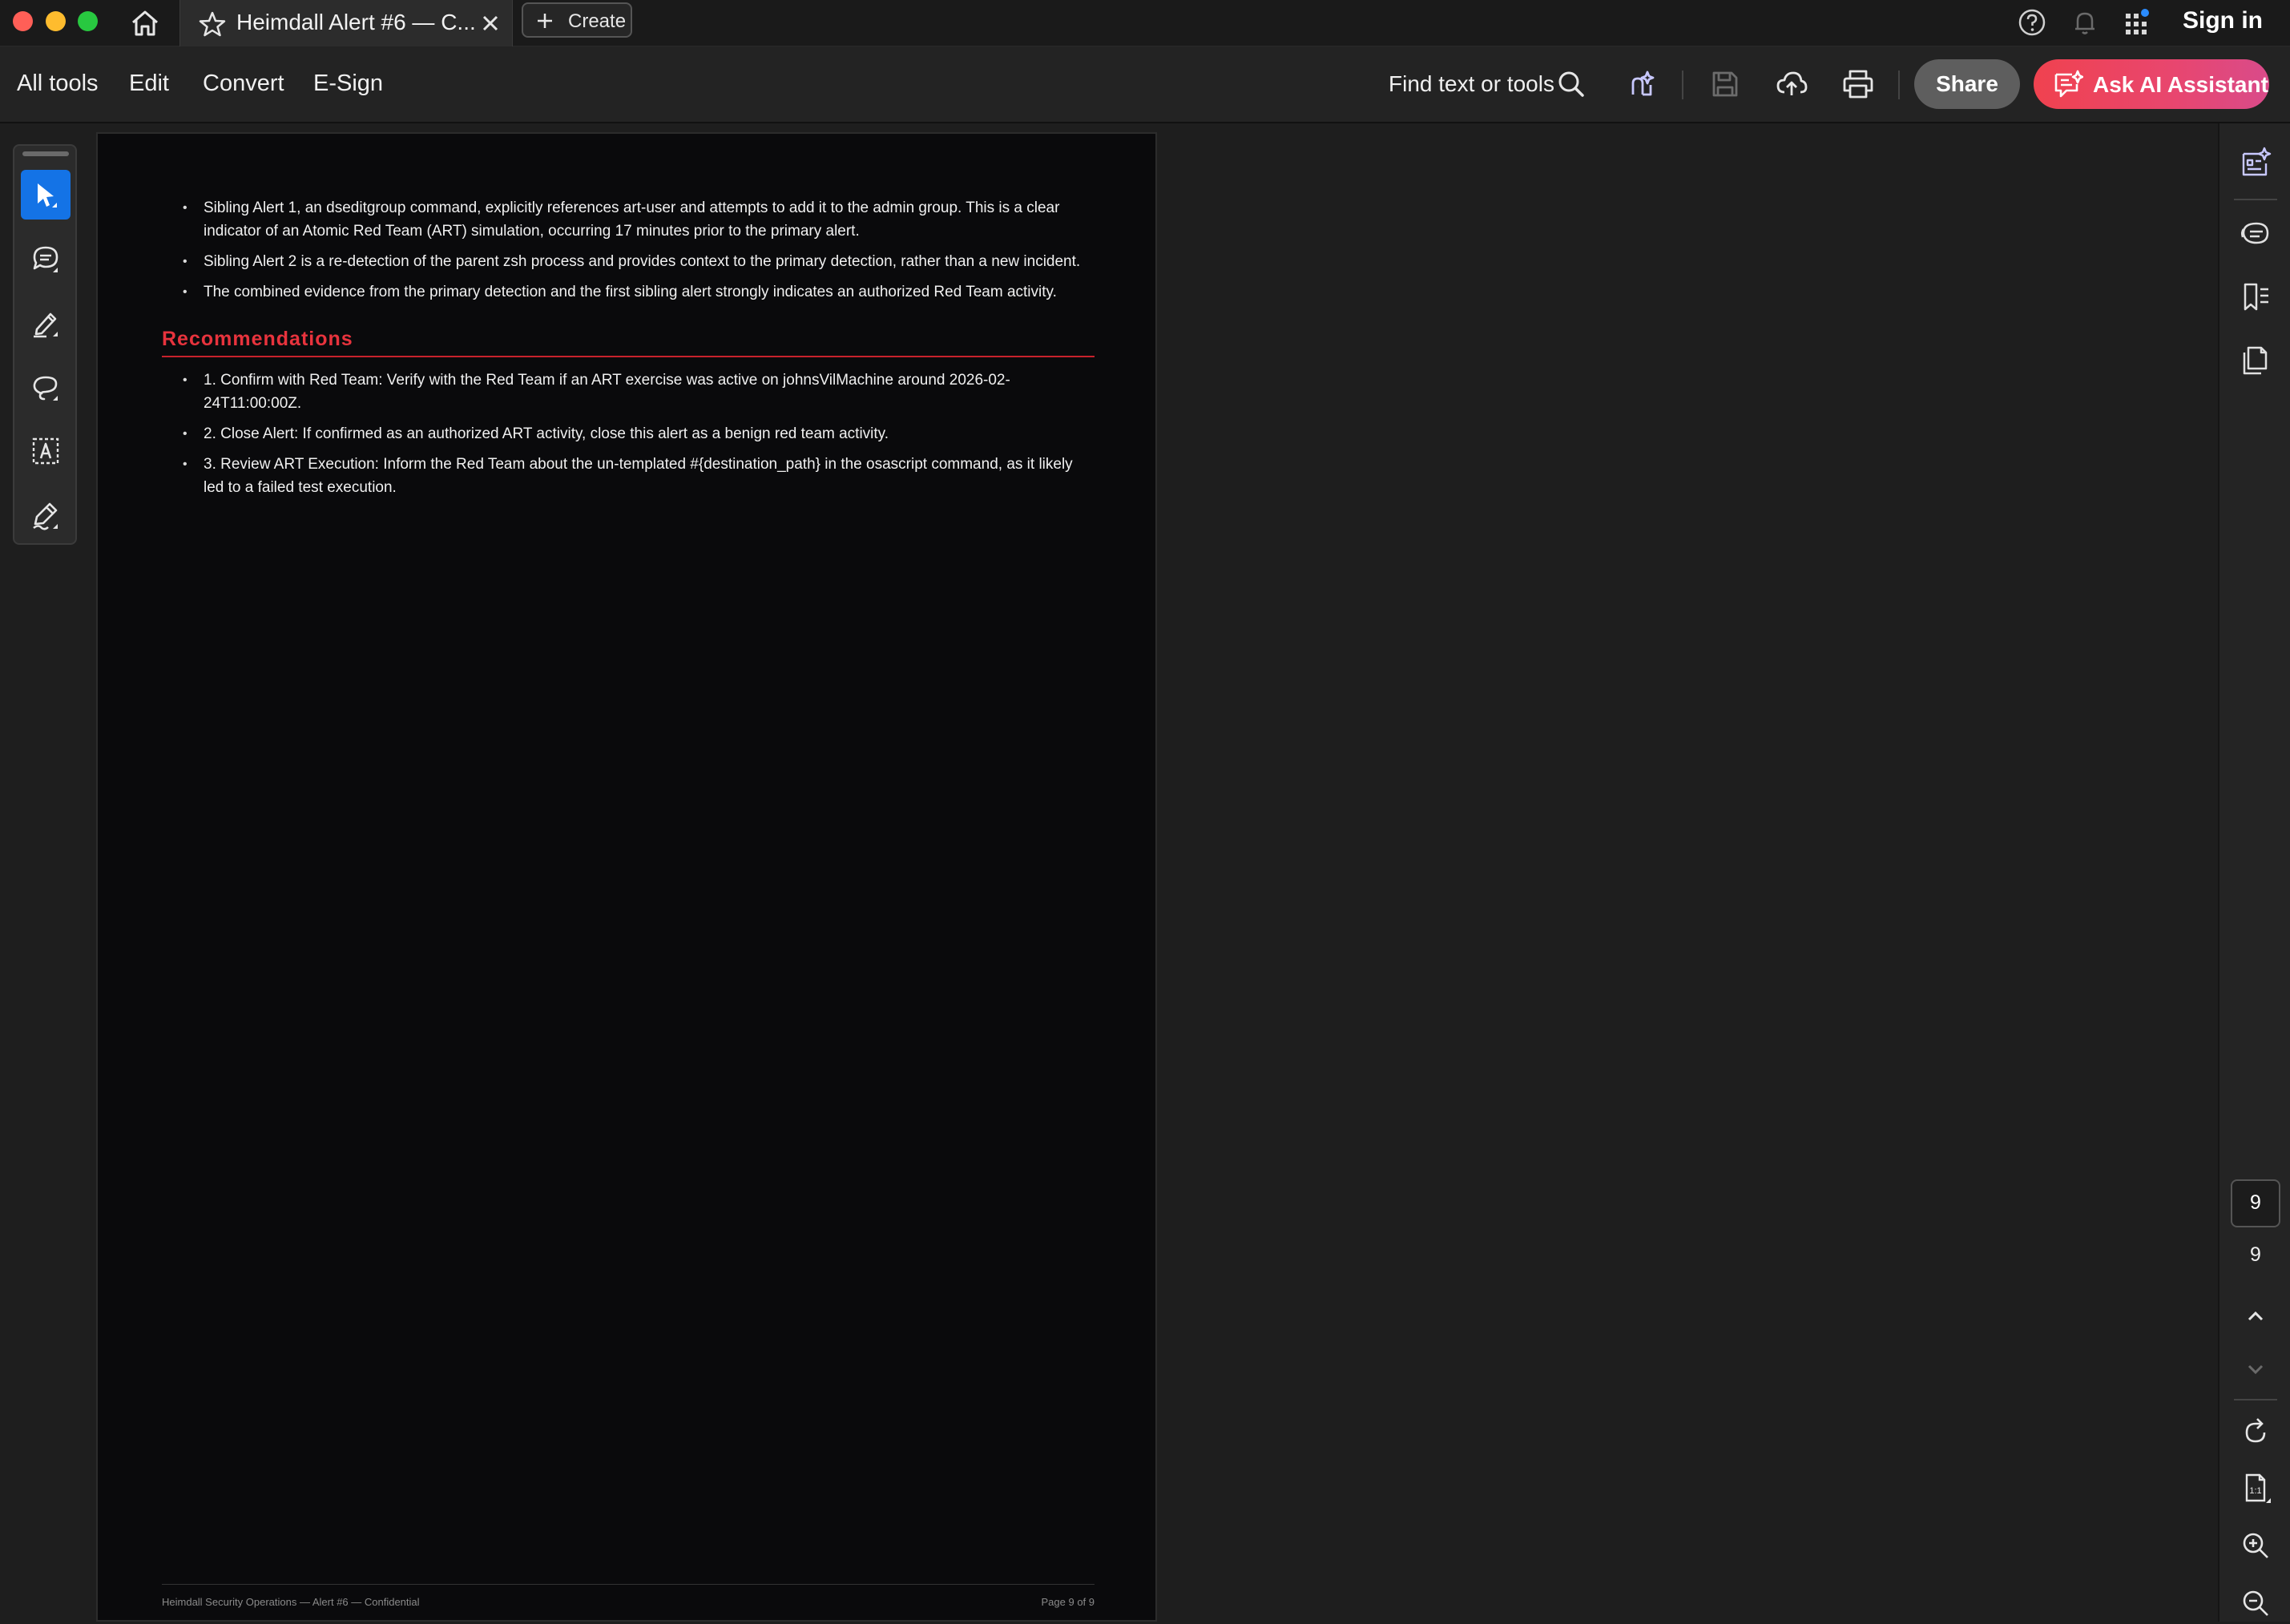  Describe the element at coordinates (1791, 84) in the screenshot. I see `cloud-upload-icon` at that location.